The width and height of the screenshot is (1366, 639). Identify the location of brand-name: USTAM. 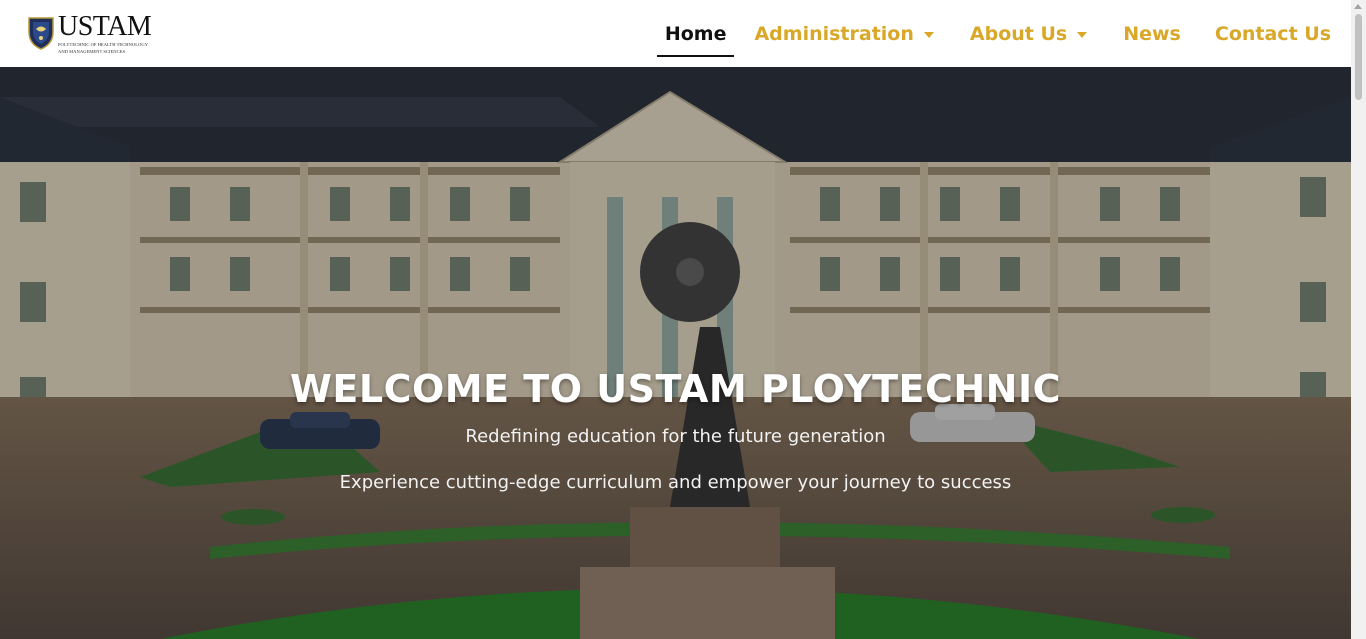
(105, 26).